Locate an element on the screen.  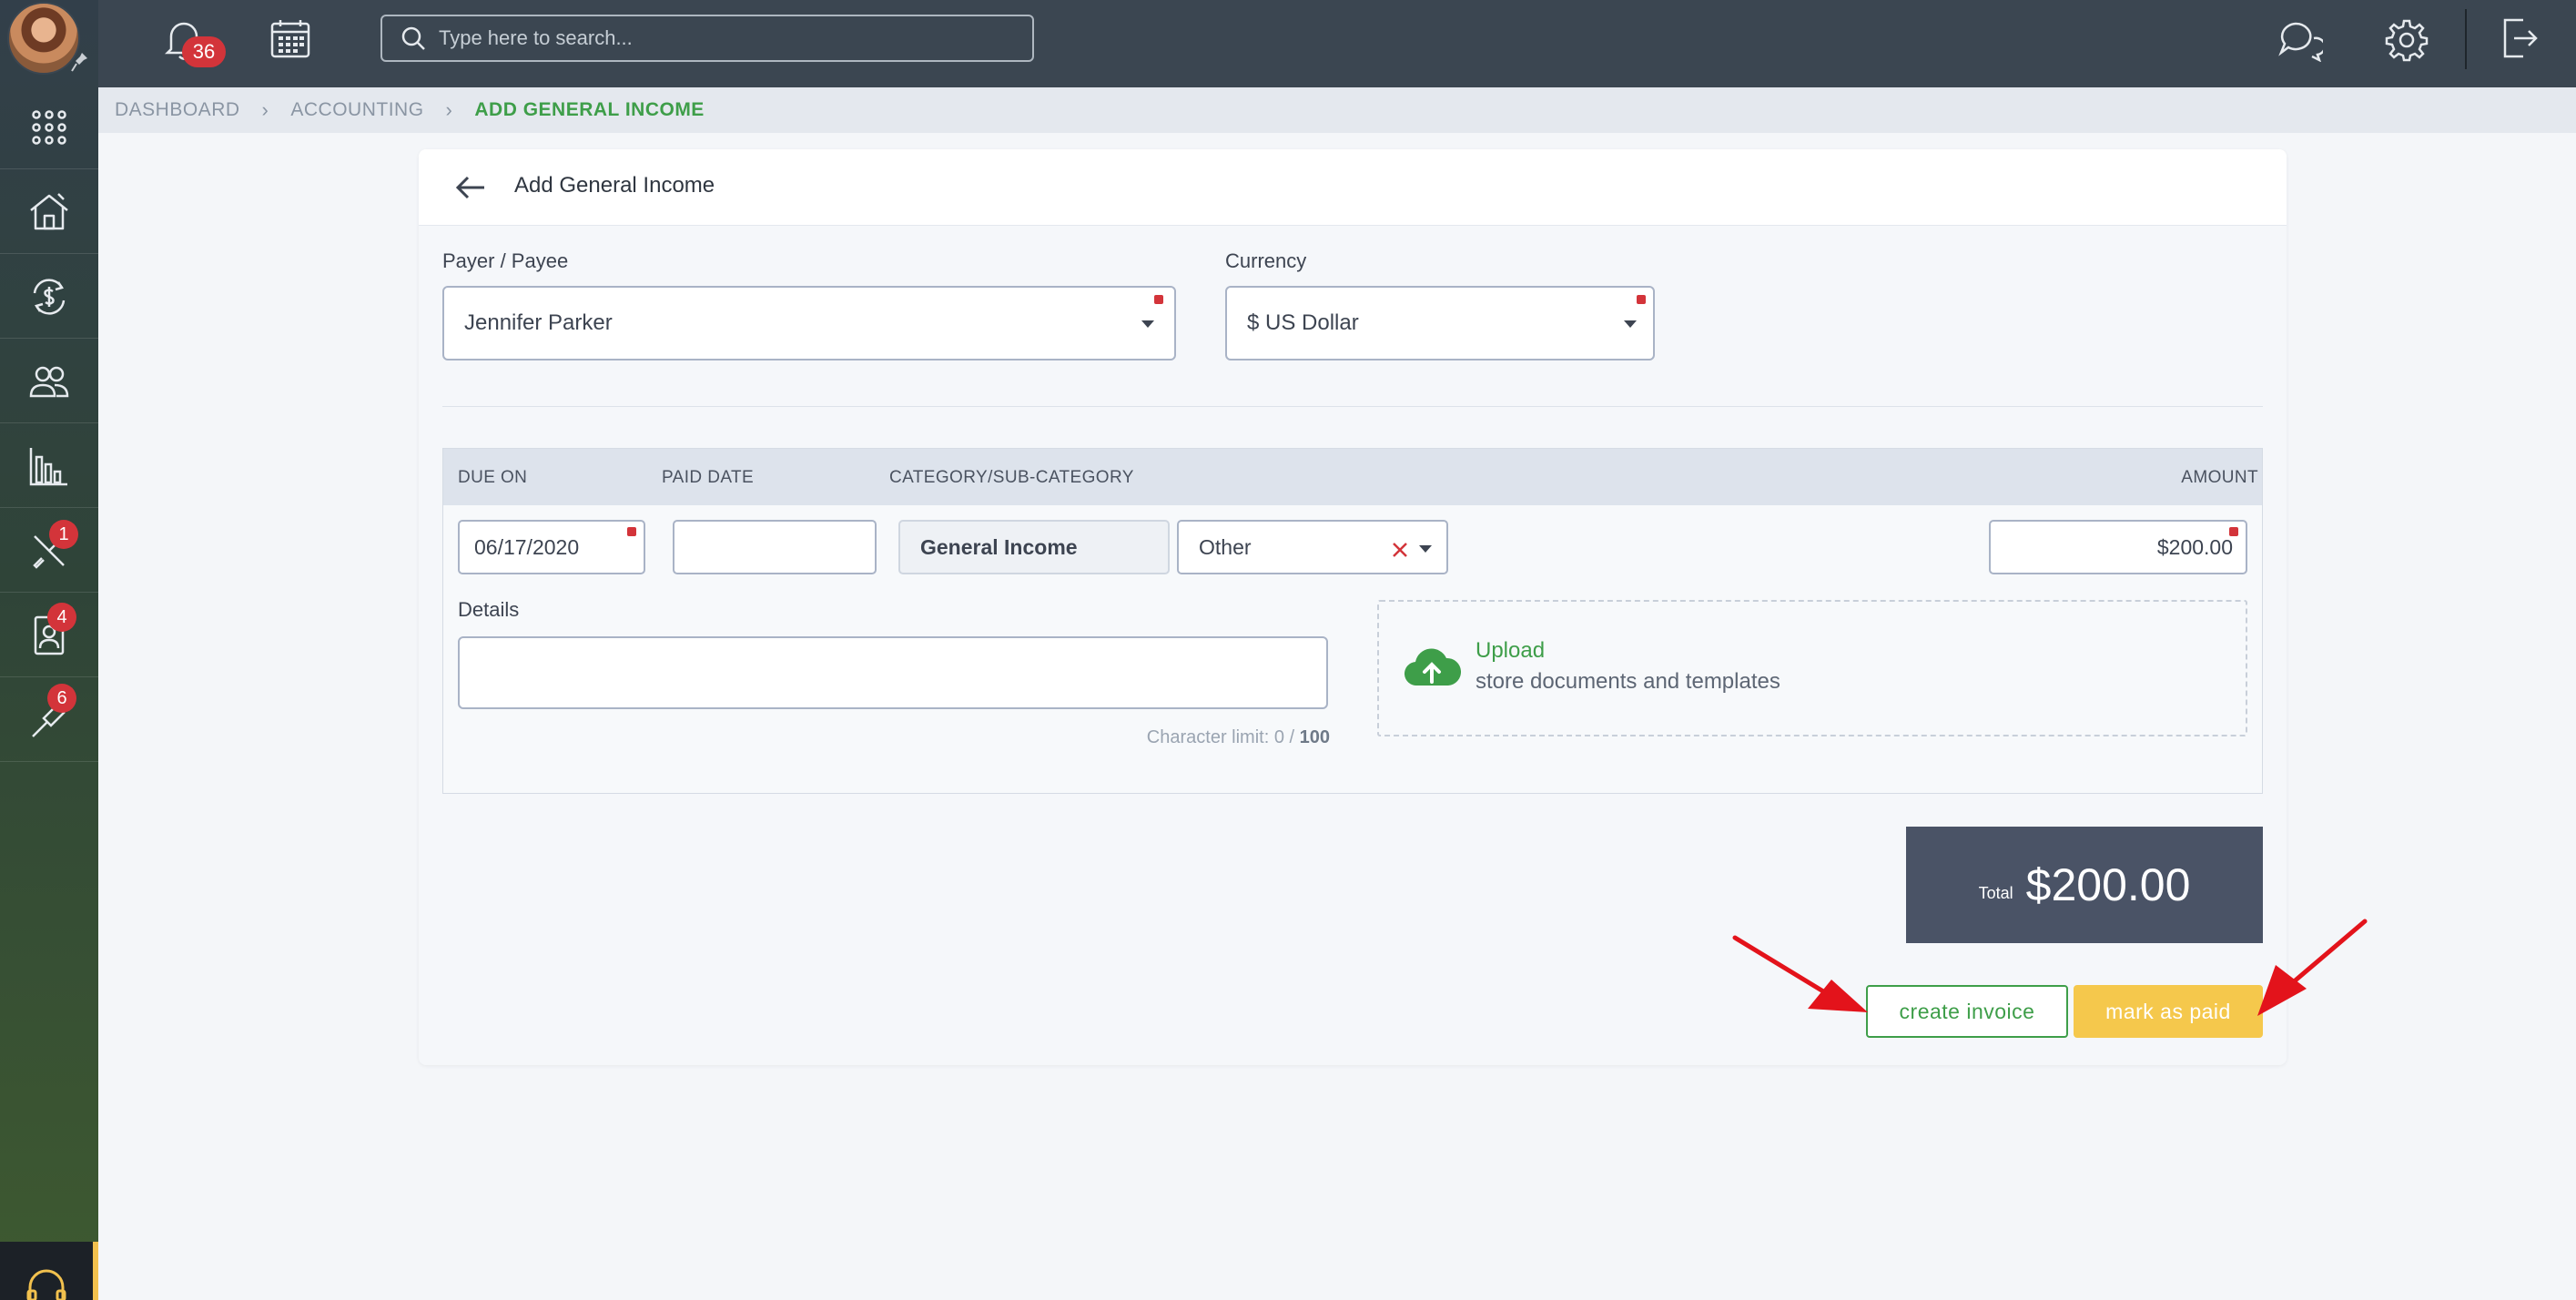
details-label: Details is located at coordinates (489, 609).